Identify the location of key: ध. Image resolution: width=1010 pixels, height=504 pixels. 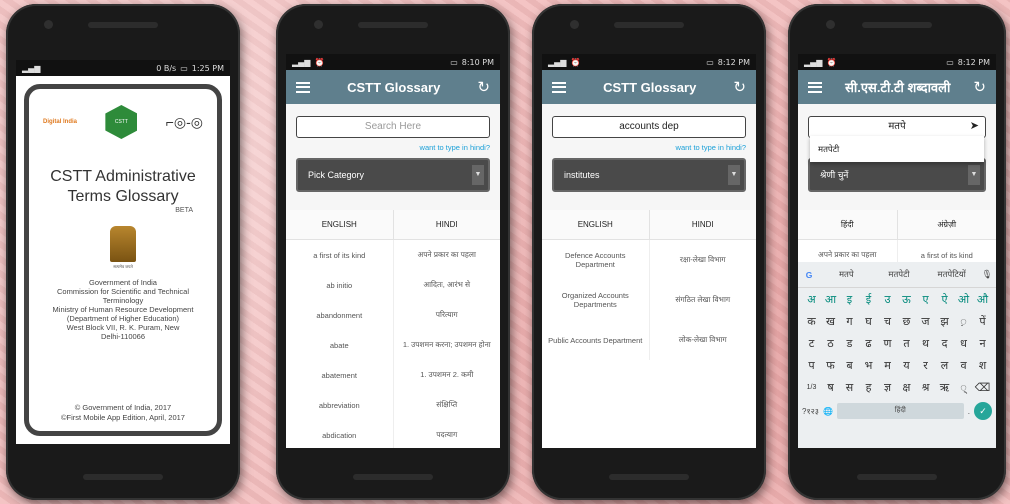
(963, 343).